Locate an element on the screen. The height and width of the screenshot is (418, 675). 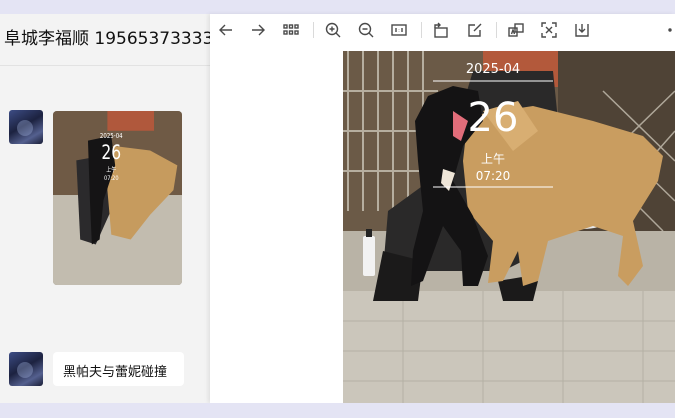
more-icon is located at coordinates (667, 30).